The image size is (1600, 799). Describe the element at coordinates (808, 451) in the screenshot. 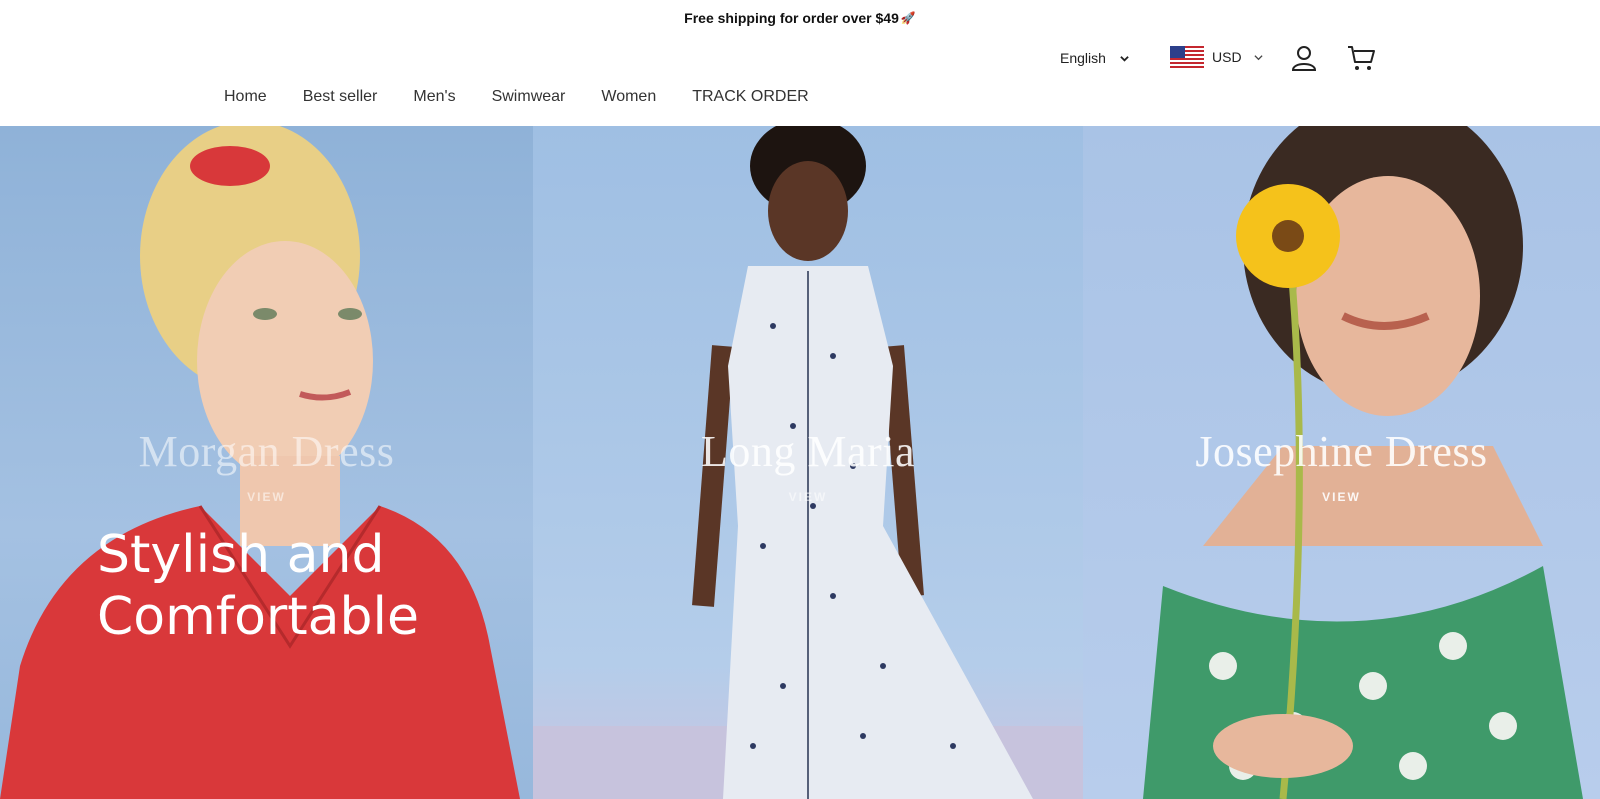

I see `panel-title: Long Maria` at that location.